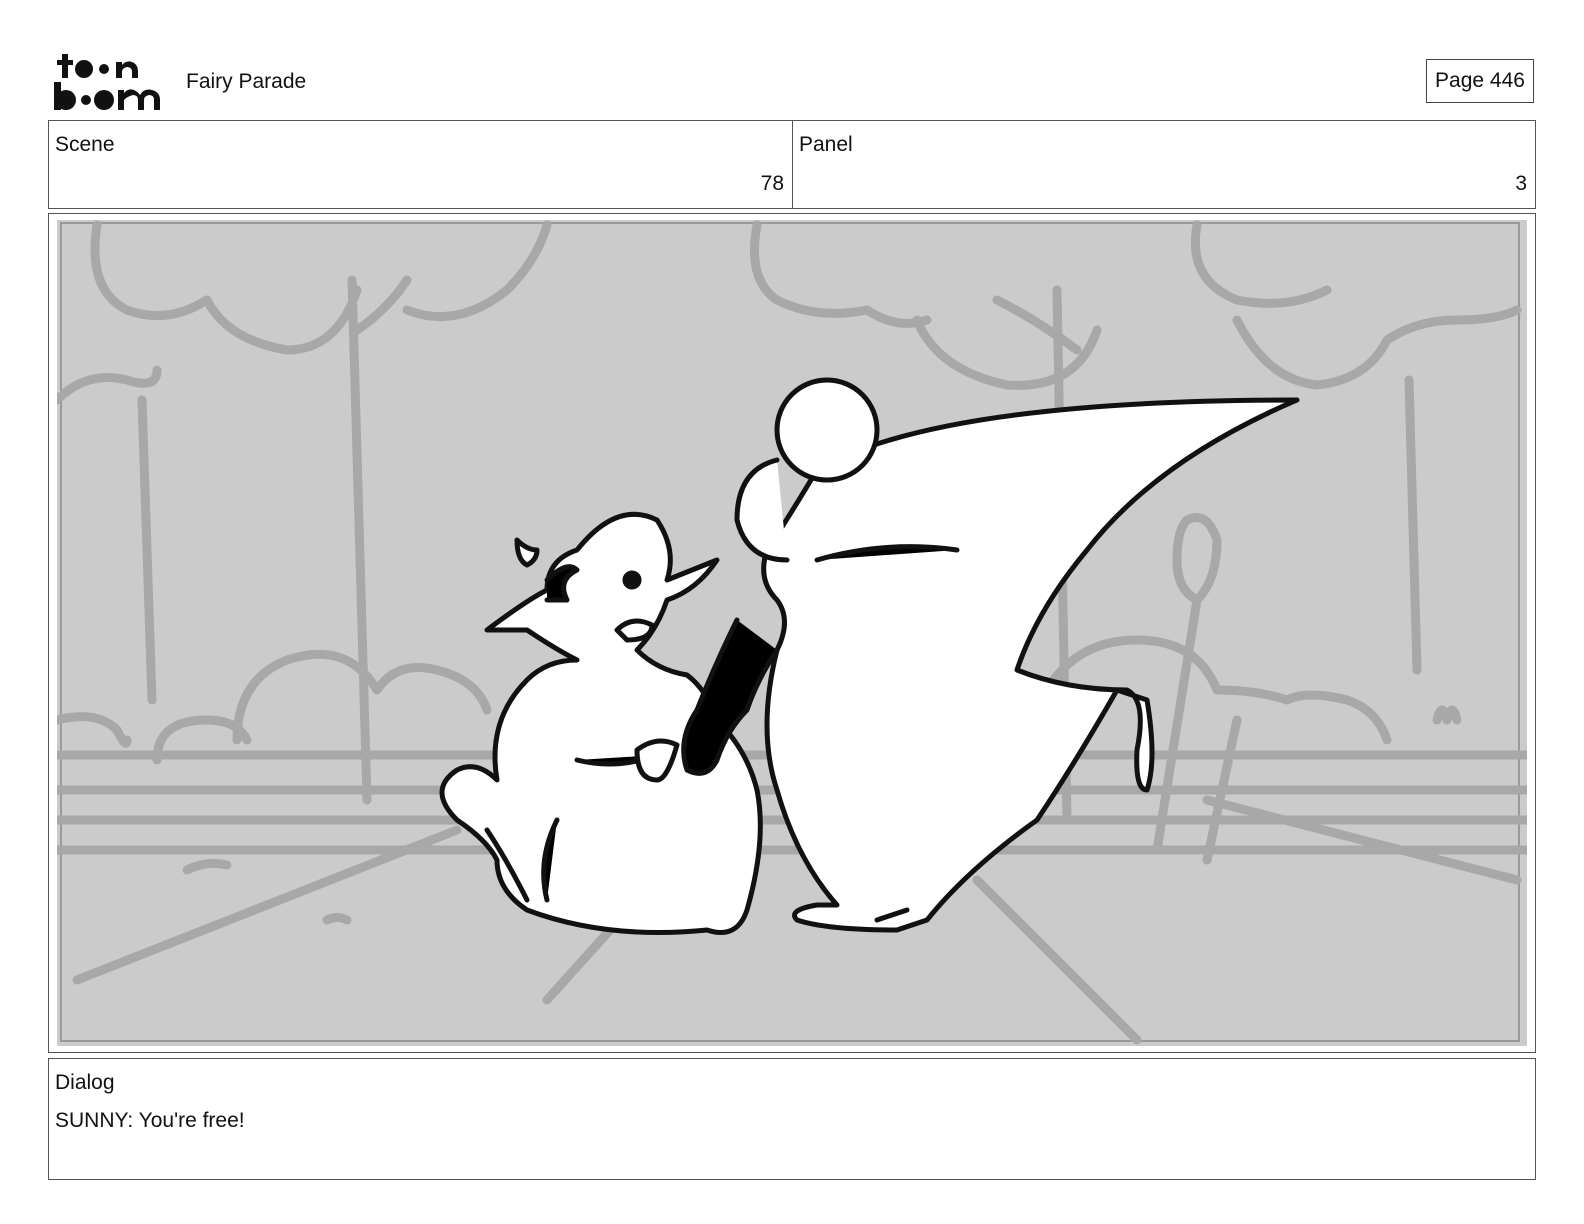  Describe the element at coordinates (826, 144) in the screenshot. I see `panel-label: Panel` at that location.